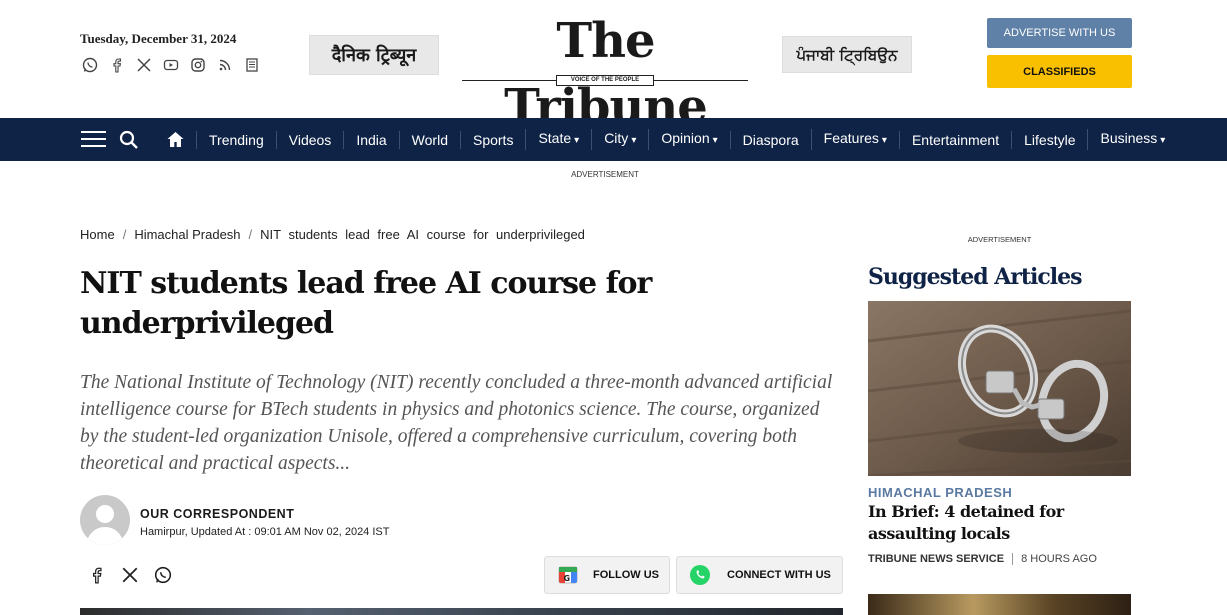 The height and width of the screenshot is (615, 1227). What do you see at coordinates (225, 65) in the screenshot?
I see `rss-icon` at bounding box center [225, 65].